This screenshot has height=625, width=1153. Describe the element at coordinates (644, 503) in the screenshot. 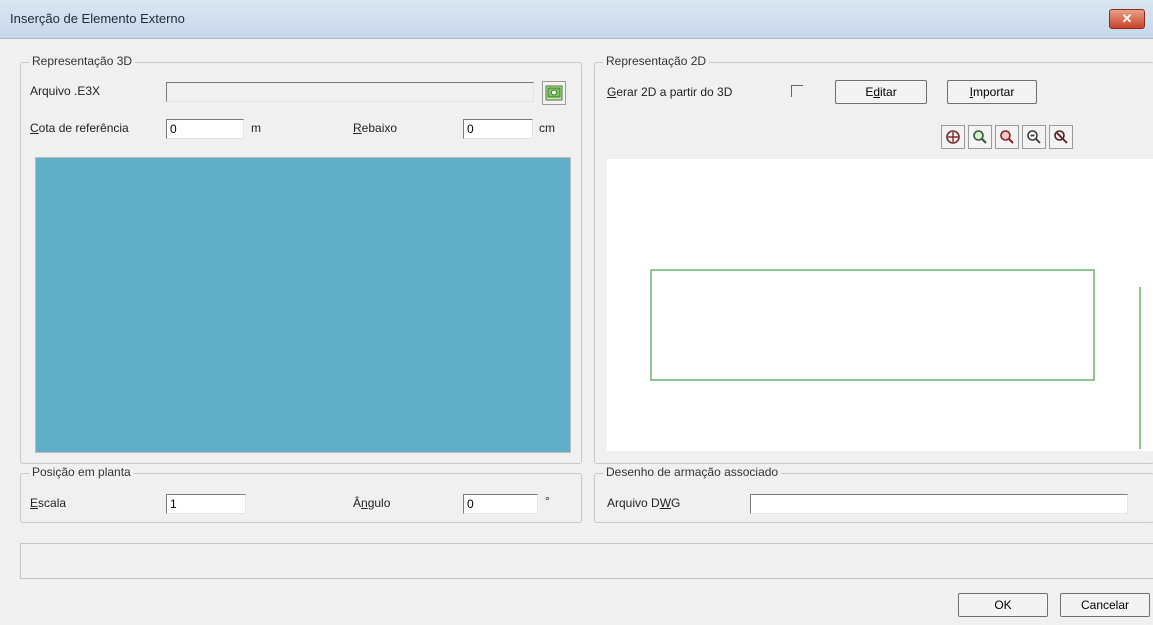

I see `arquivo-dwg-label: Arquivo DWG` at that location.